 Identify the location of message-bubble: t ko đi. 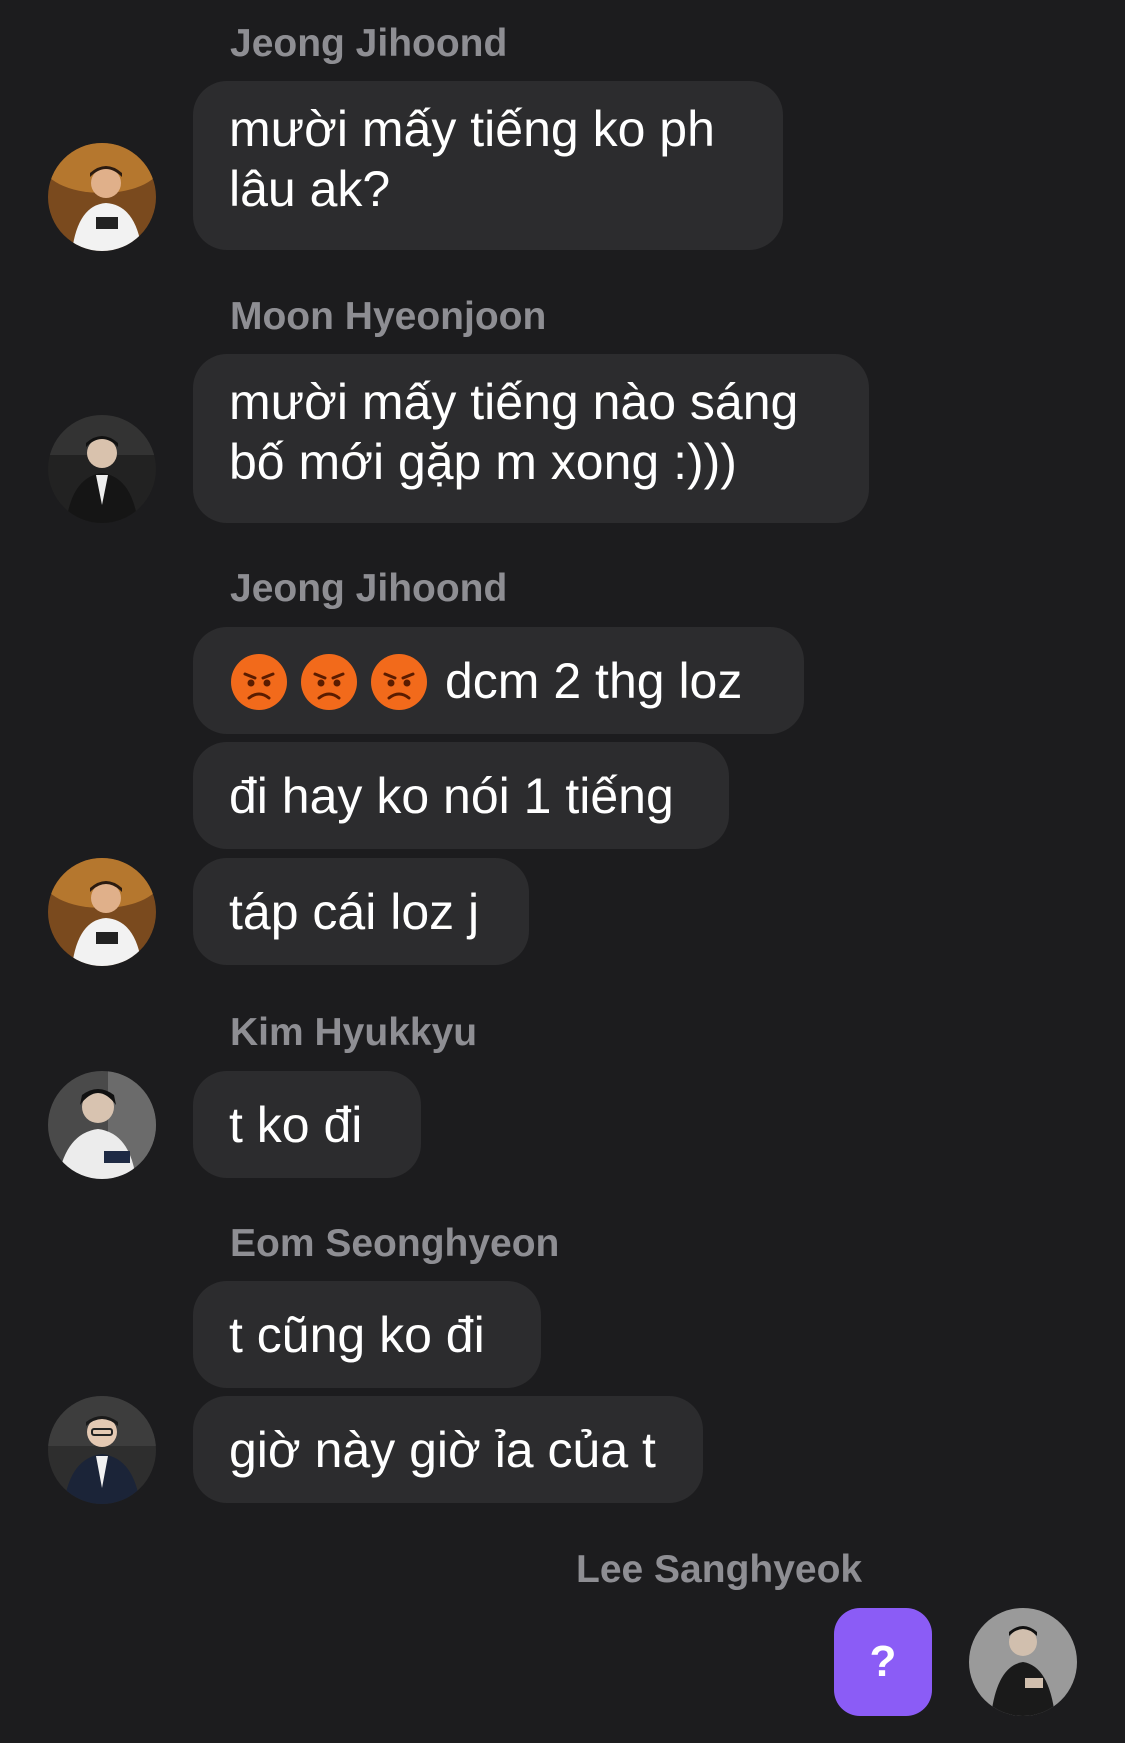
(307, 1124).